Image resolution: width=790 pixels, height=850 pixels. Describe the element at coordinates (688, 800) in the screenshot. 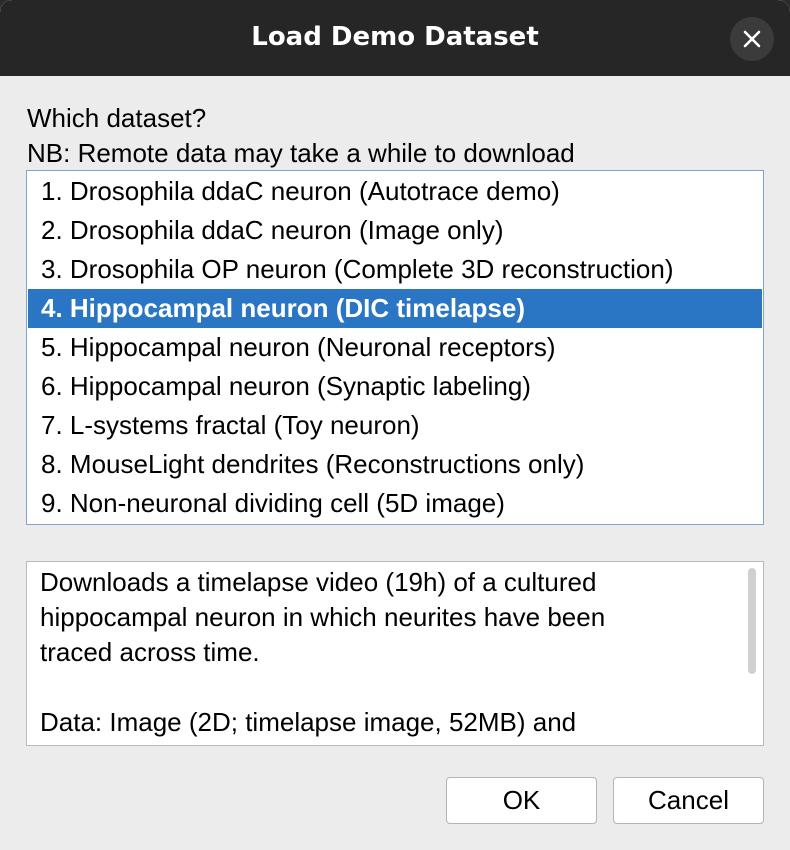

I see `cancel-button: Cancel` at that location.